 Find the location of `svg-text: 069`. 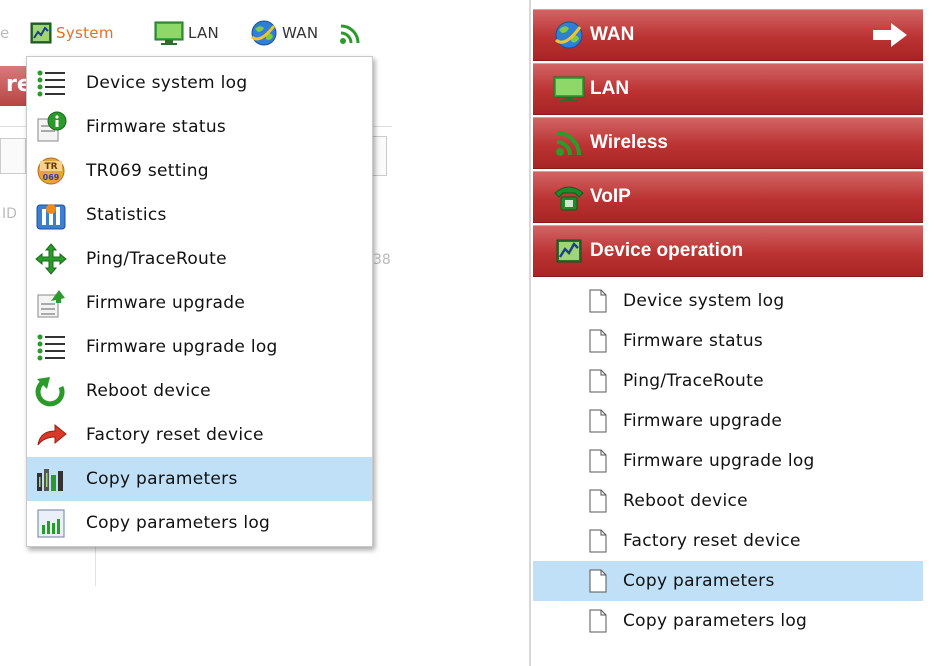

svg-text: 069 is located at coordinates (51, 177).